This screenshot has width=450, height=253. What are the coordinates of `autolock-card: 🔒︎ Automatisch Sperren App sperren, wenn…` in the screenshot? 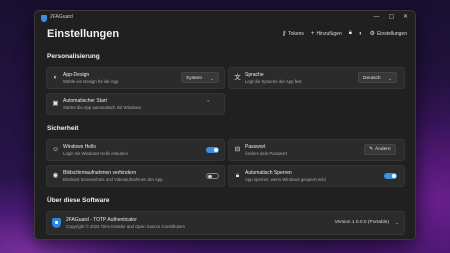 It's located at (316, 176).